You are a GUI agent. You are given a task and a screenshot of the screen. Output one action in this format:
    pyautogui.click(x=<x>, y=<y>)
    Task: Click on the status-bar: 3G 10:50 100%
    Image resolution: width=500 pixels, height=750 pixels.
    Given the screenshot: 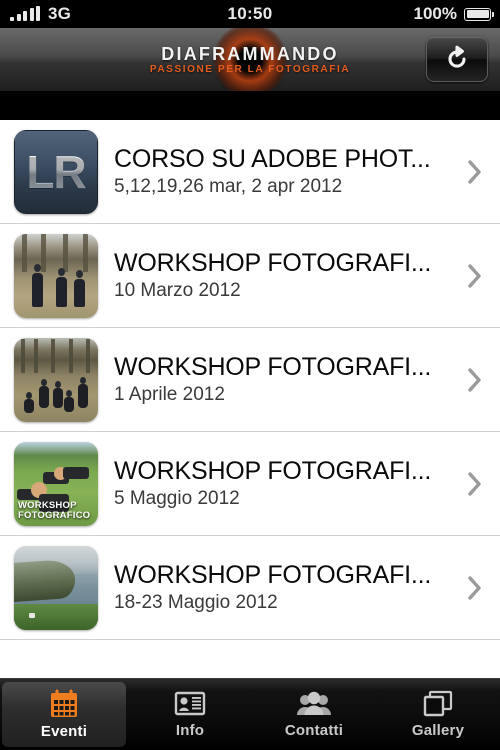 What is the action you would take?
    pyautogui.click(x=250, y=14)
    